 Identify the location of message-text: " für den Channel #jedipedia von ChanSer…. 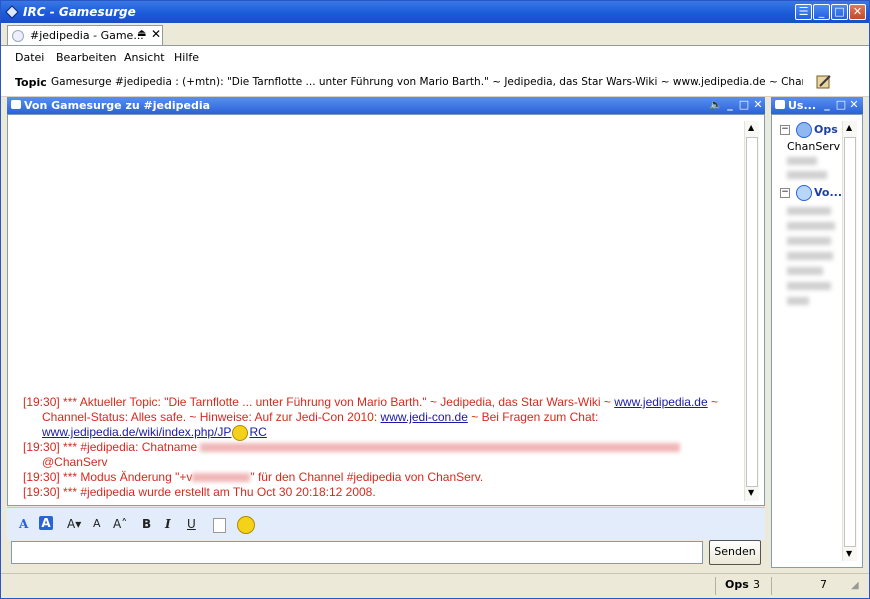
(367, 477).